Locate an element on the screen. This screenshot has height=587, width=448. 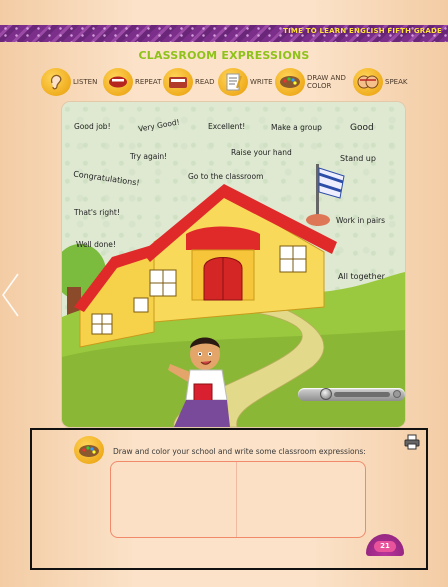
expression-excellent: Excellent! is located at coordinates (227, 126).